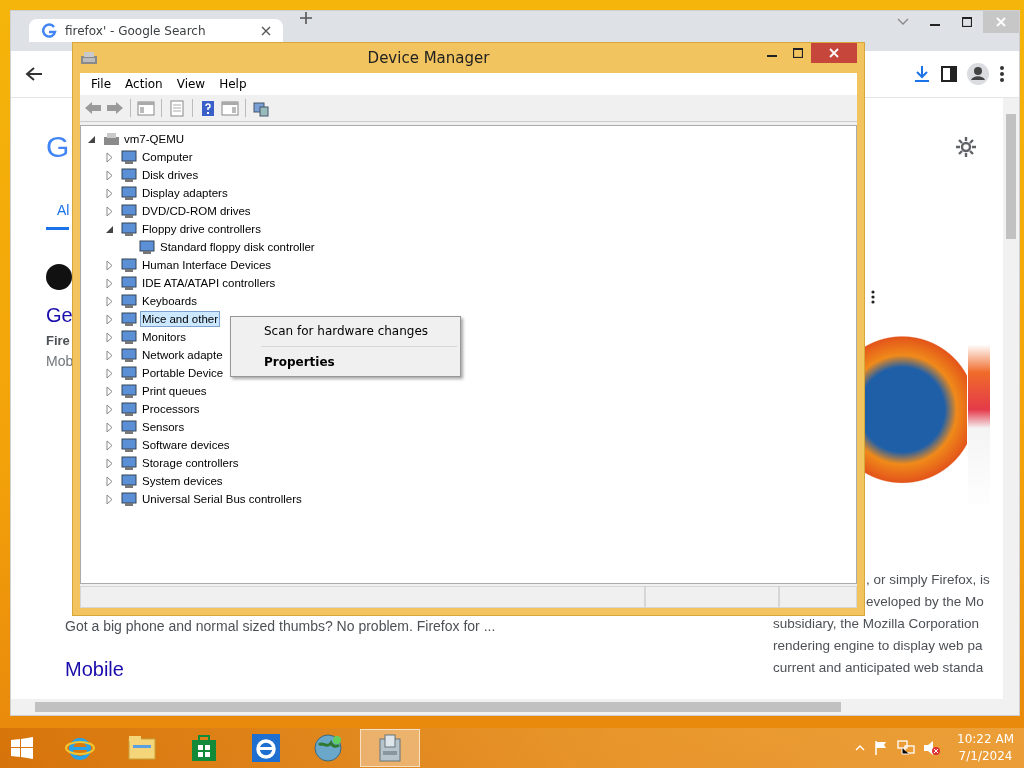 The height and width of the screenshot is (768, 1024). Describe the element at coordinates (22, 748) in the screenshot. I see `windows-logo-icon` at that location.